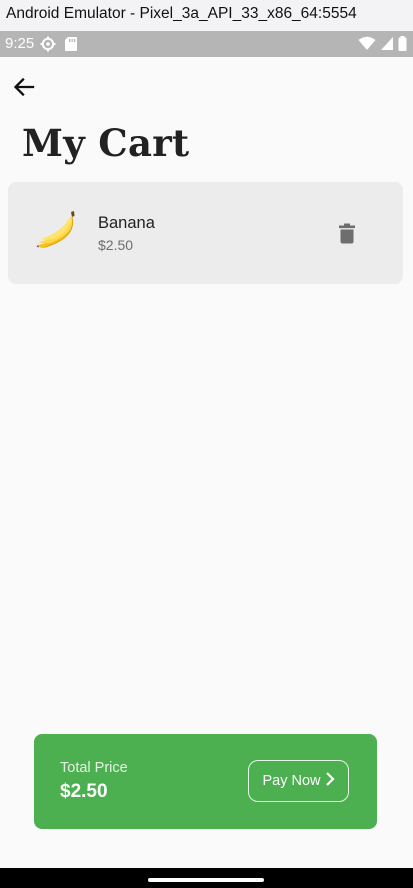 Image resolution: width=413 pixels, height=888 pixels. I want to click on cart-item: Banana $2.50, so click(205, 233).